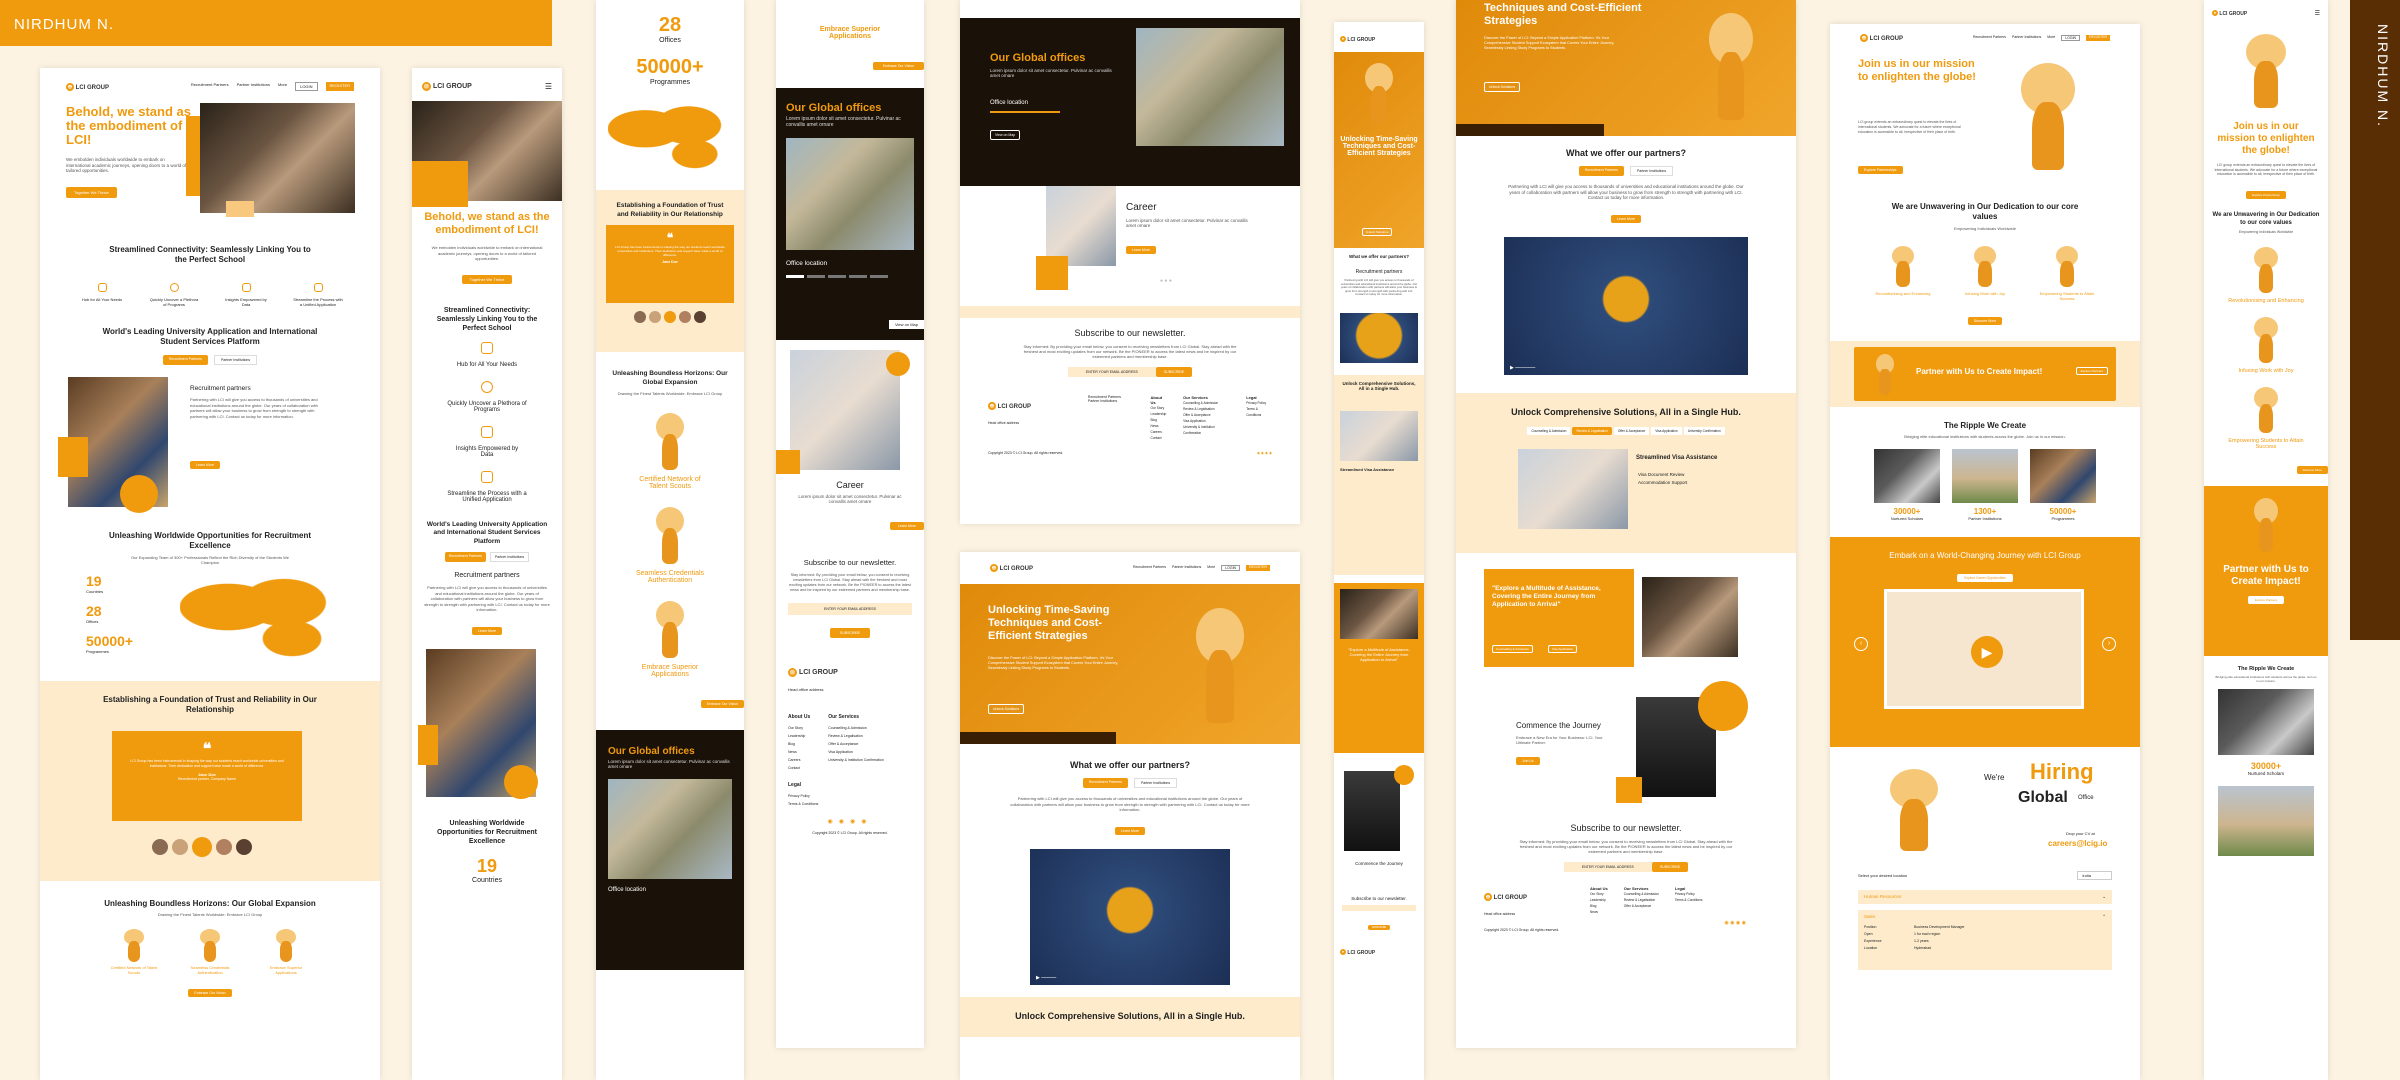 This screenshot has width=2400, height=1080. What do you see at coordinates (855, 752) in the screenshot?
I see `footer-link: Visa Application` at bounding box center [855, 752].